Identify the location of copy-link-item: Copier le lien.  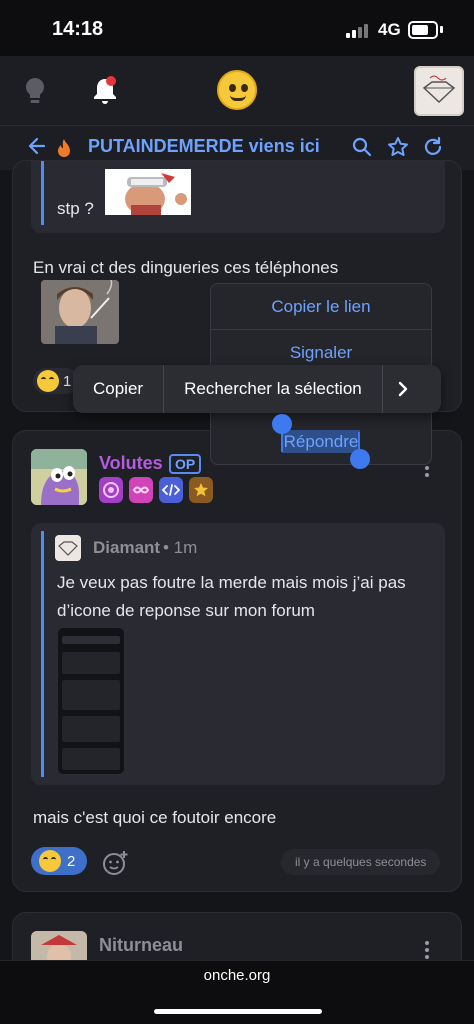
(321, 307).